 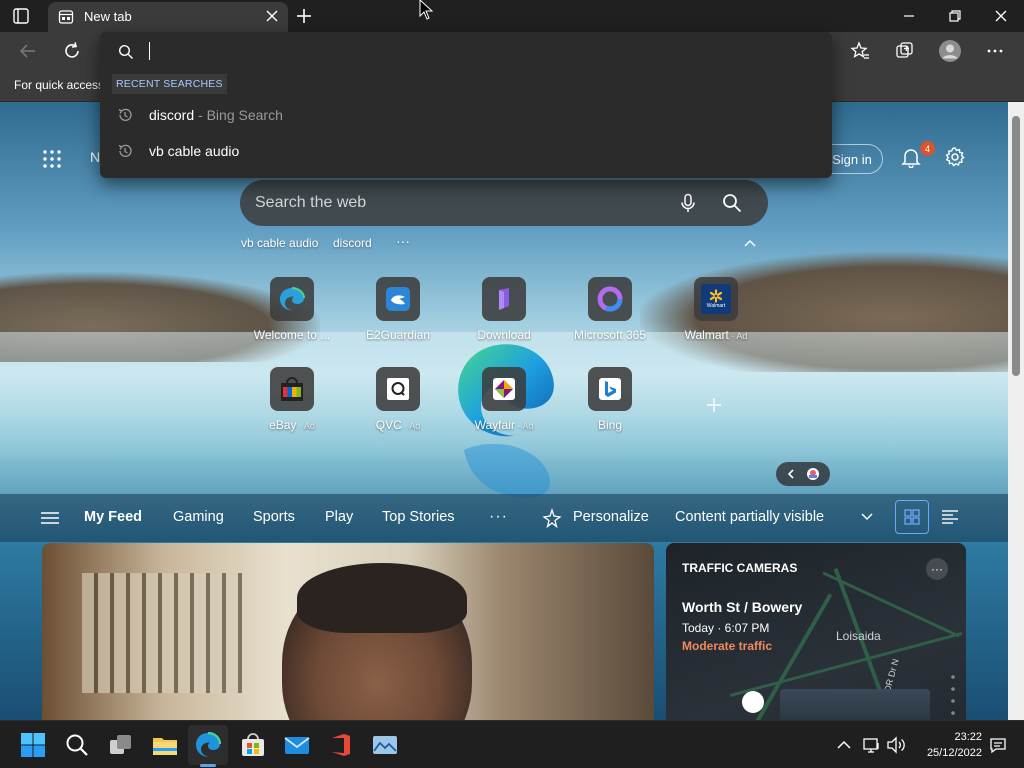 I want to click on app-launcher-icon, so click(x=52, y=159).